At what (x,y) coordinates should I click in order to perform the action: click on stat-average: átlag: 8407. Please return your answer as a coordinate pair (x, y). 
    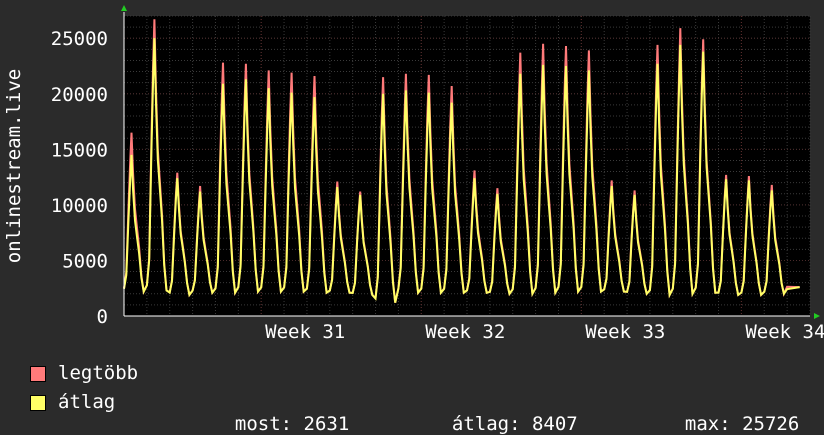
    Looking at the image, I should click on (503, 413).